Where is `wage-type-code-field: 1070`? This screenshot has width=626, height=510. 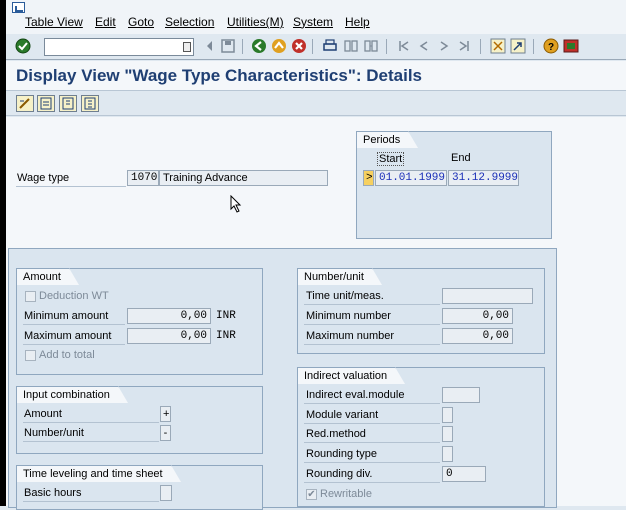
wage-type-code-field: 1070 is located at coordinates (143, 178).